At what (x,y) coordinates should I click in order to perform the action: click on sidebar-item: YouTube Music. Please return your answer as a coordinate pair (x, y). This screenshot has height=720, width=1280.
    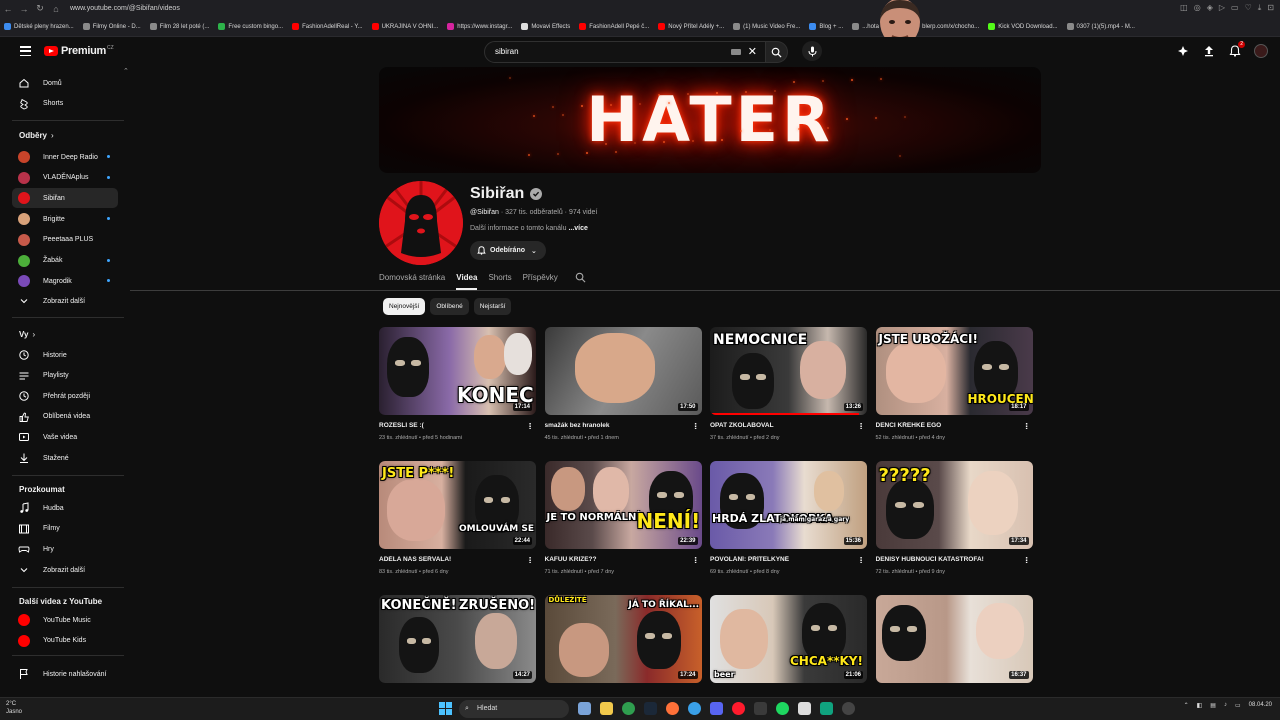
    Looking at the image, I should click on (65, 620).